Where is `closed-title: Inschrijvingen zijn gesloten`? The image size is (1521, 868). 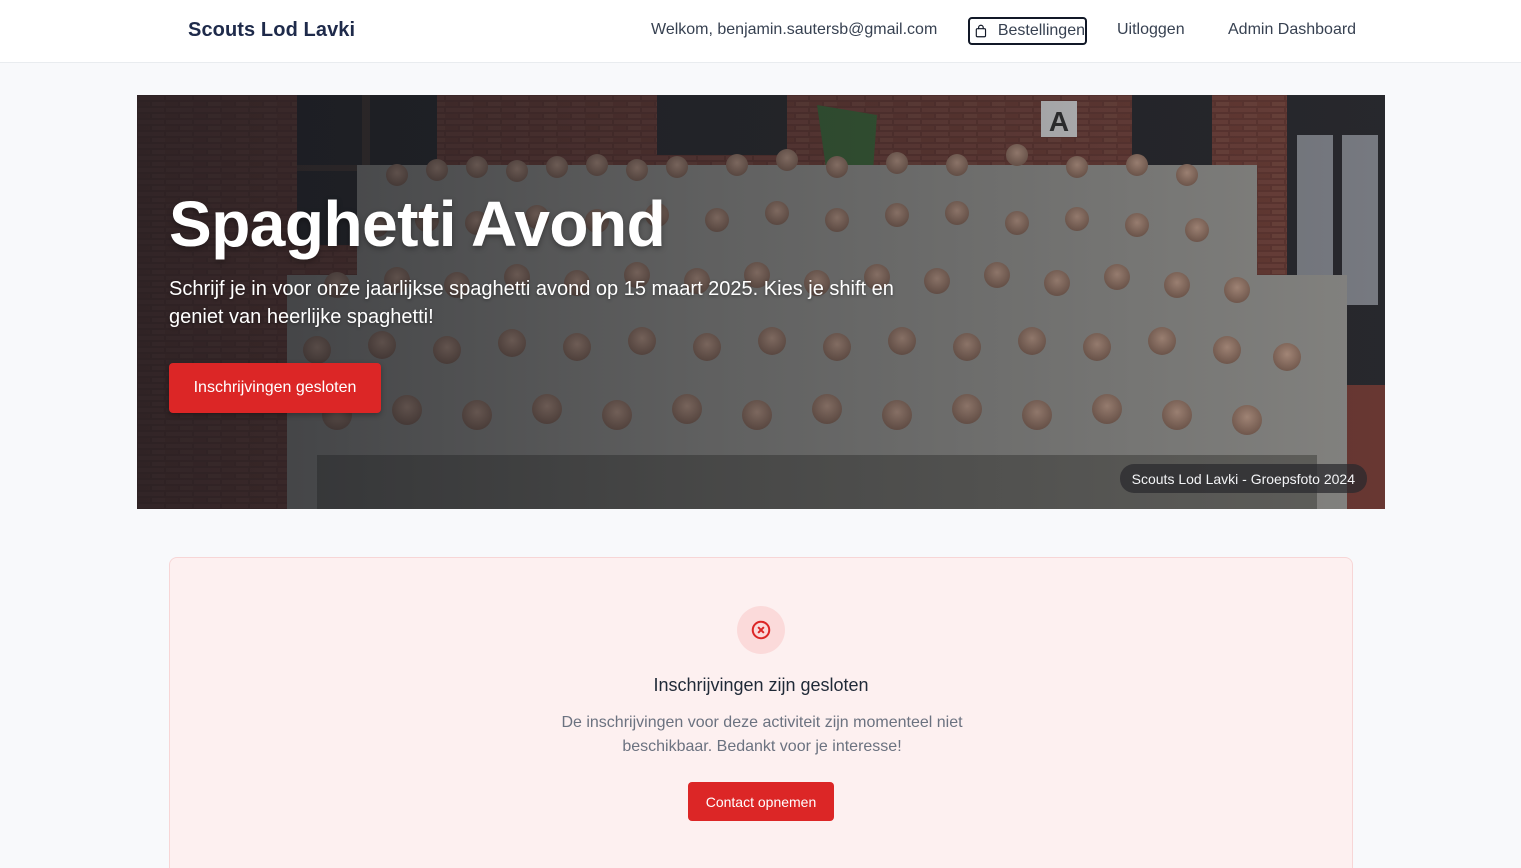
closed-title: Inschrijvingen zijn gesloten is located at coordinates (761, 685).